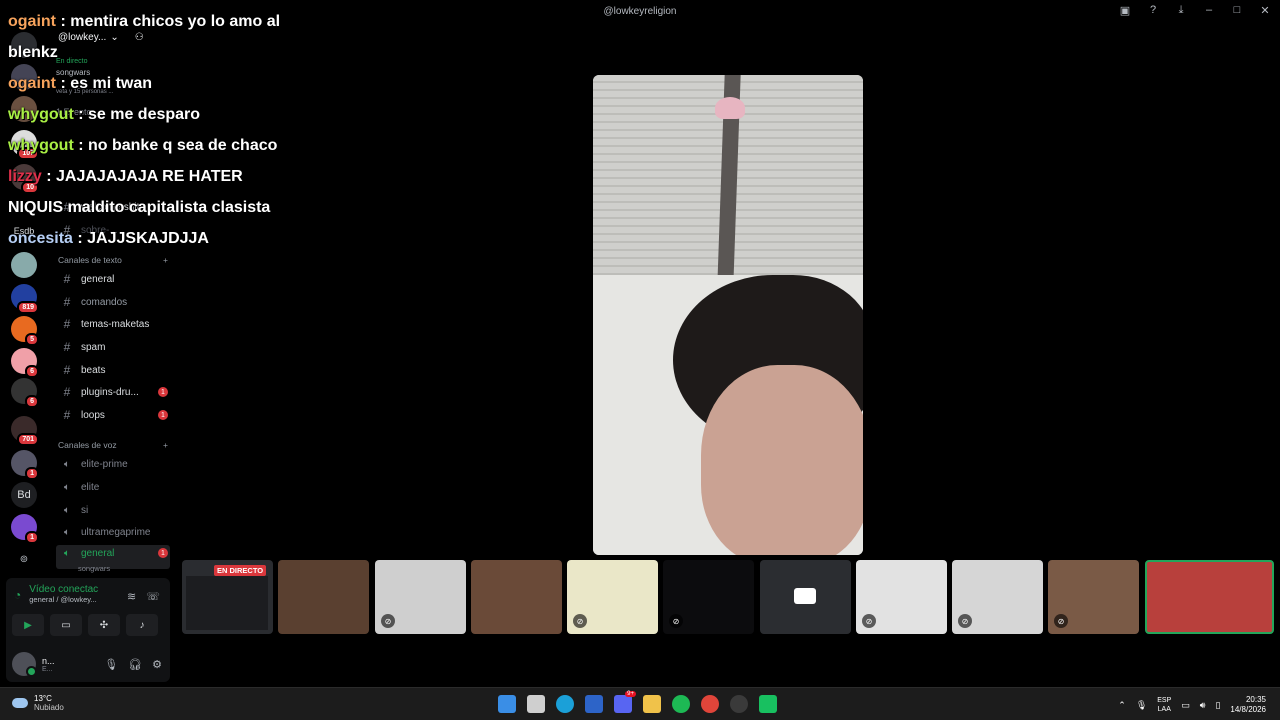 This screenshot has width=1280, height=720. Describe the element at coordinates (113, 487) in the screenshot. I see `voice-elite: 🔈︎ elite` at that location.